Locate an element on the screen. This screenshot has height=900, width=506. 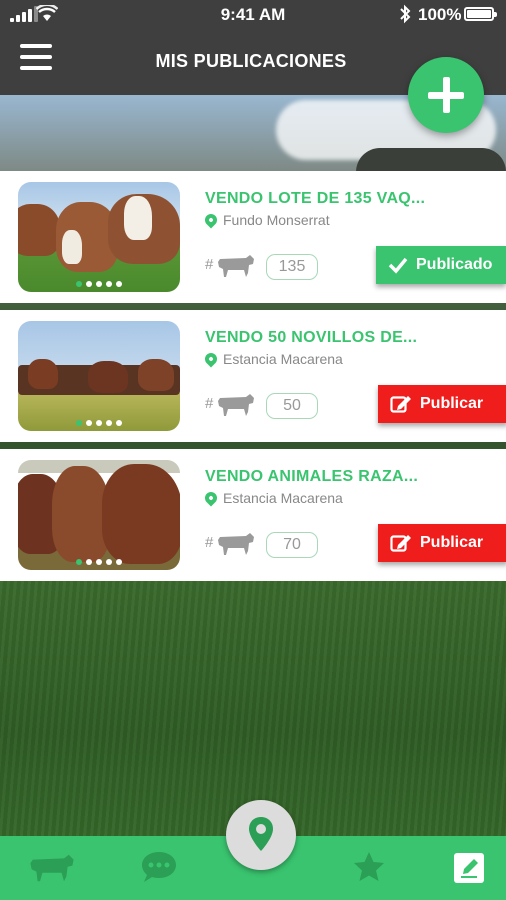
chat-icon is located at coordinates (159, 867).